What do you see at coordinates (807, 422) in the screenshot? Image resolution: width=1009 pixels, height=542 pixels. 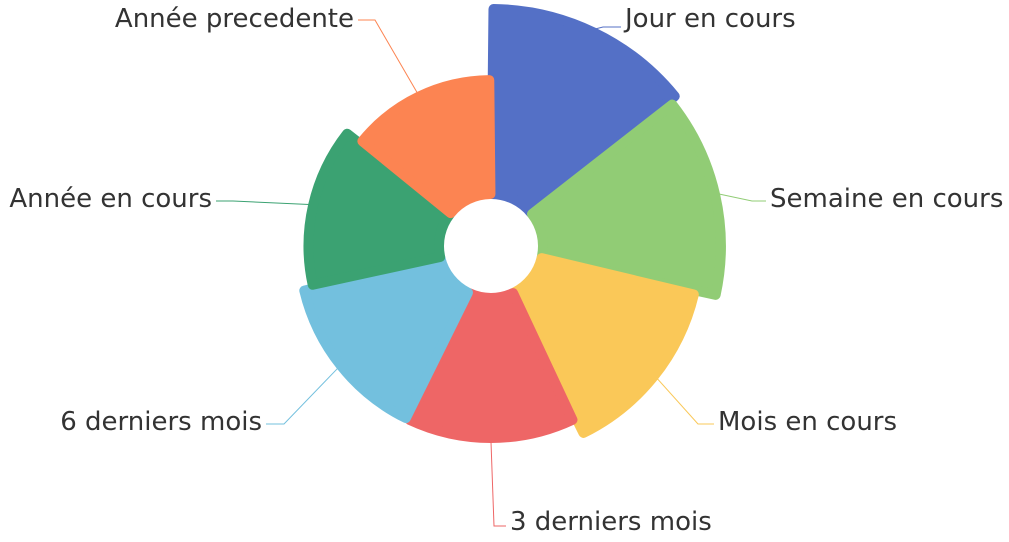 I see `slice-label-mois-en-cours: Mois en cours` at bounding box center [807, 422].